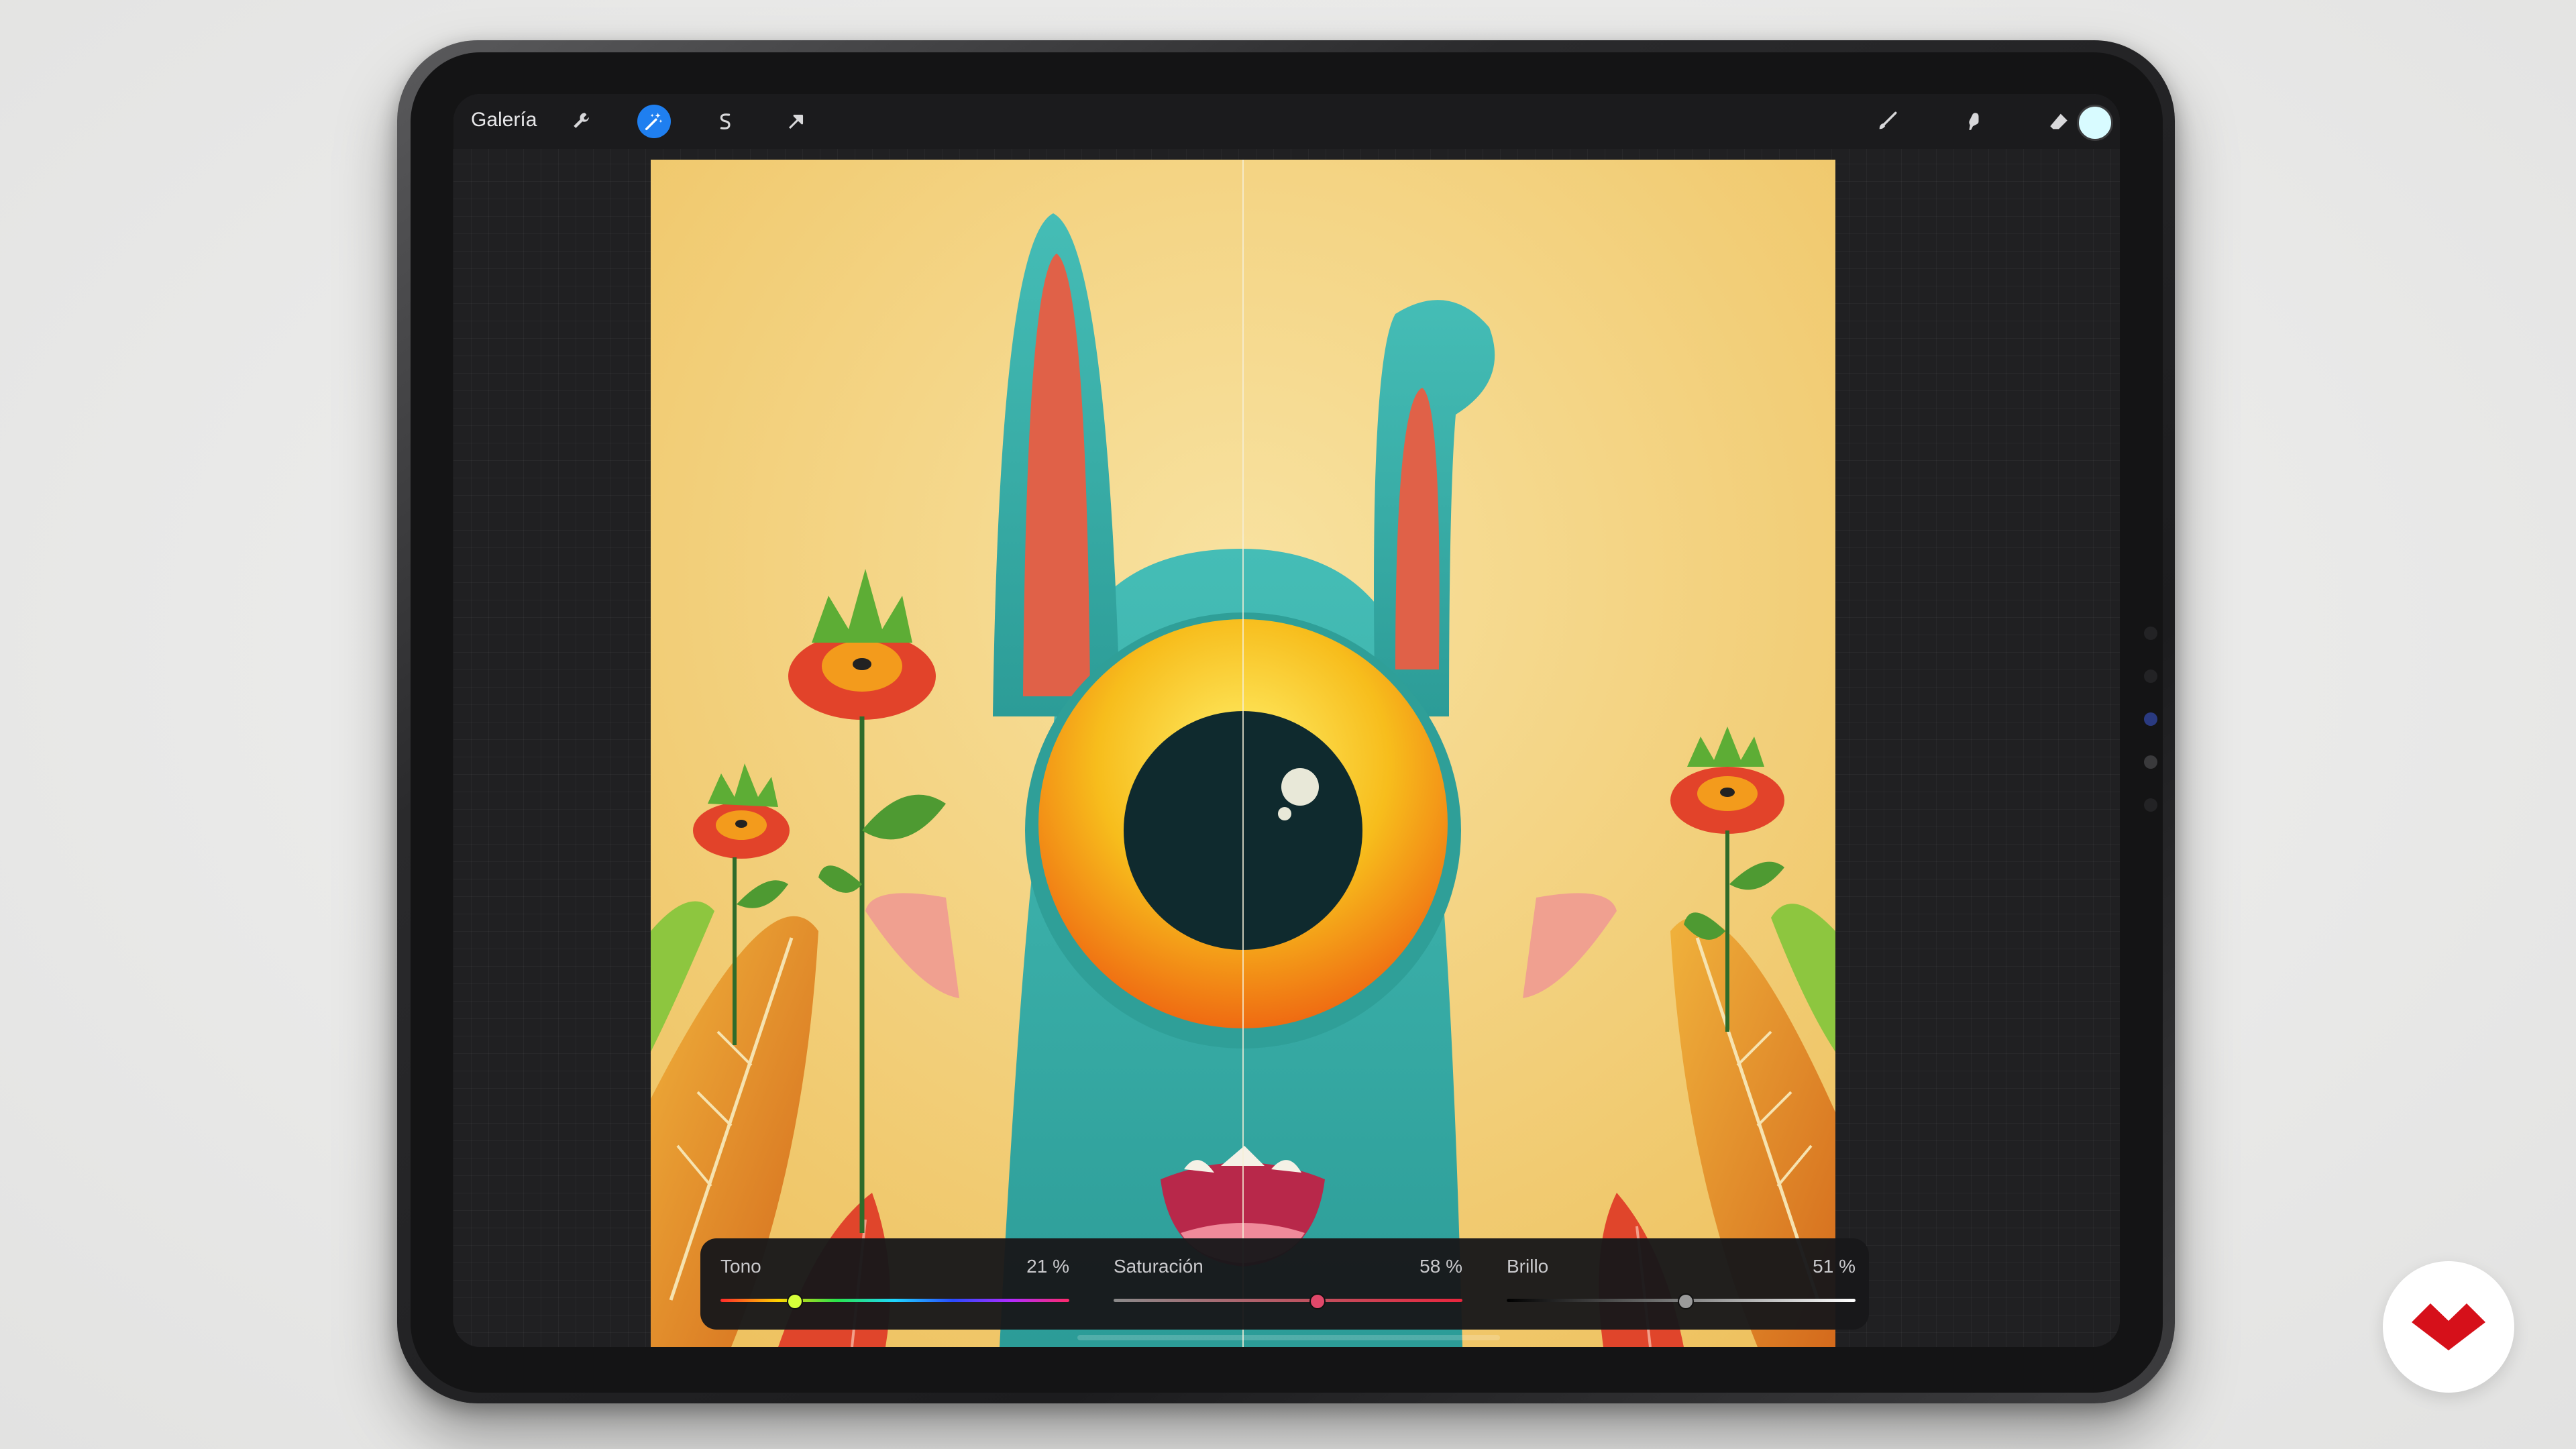 The height and width of the screenshot is (1449, 2576). What do you see at coordinates (504, 120) in the screenshot?
I see `gallery-button: Galería` at bounding box center [504, 120].